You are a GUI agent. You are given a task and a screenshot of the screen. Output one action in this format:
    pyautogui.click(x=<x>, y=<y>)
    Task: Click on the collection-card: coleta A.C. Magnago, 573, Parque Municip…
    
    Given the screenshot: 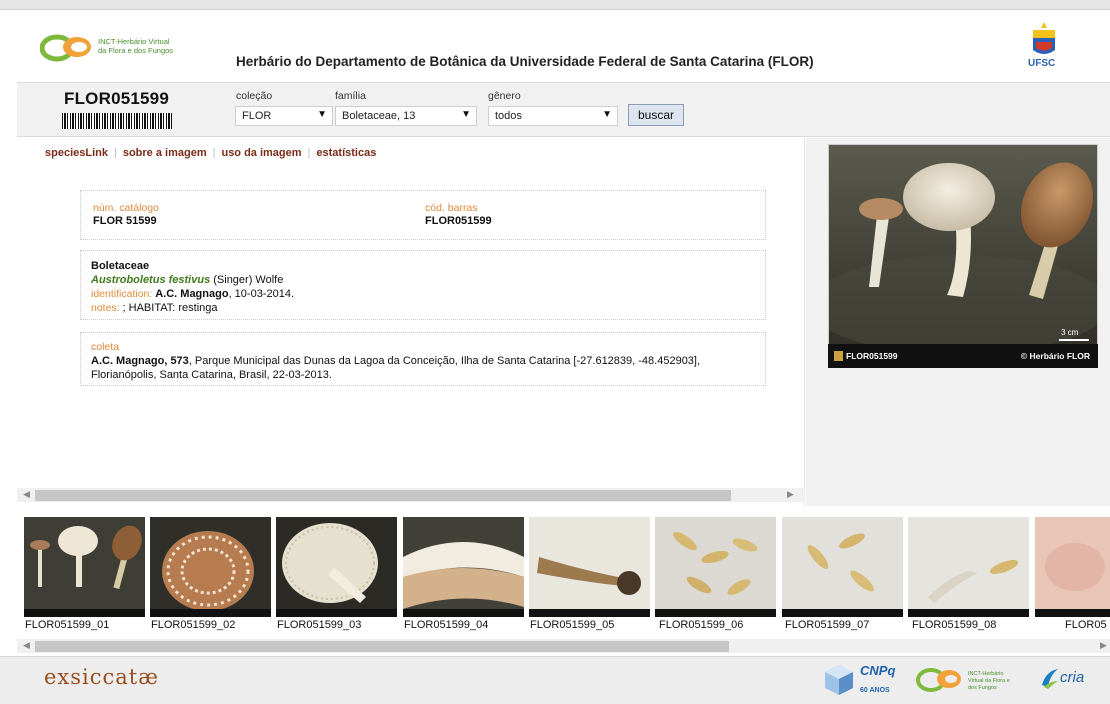 What is the action you would take?
    pyautogui.click(x=423, y=359)
    